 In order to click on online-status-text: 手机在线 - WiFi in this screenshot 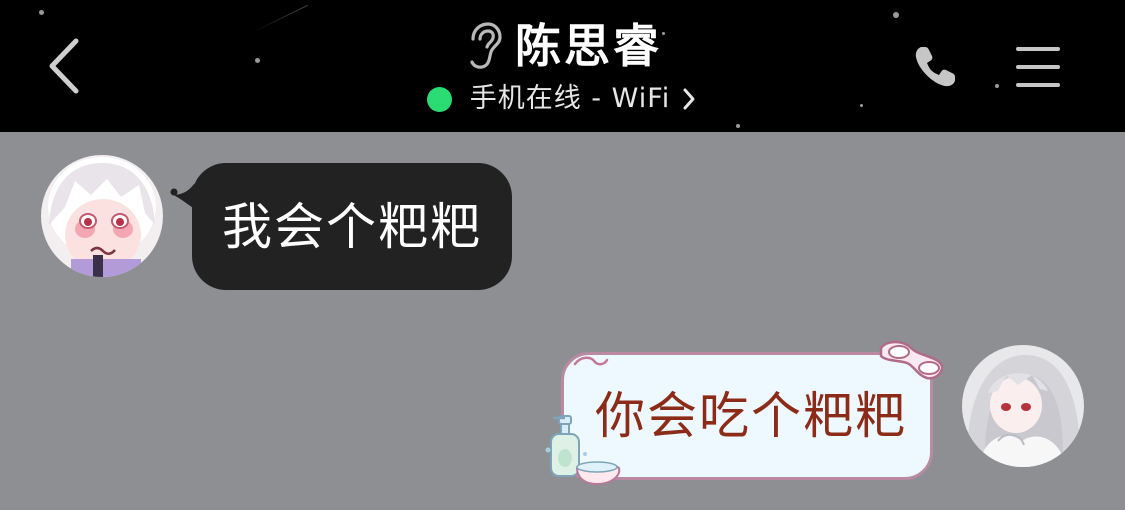, I will do `click(570, 98)`.